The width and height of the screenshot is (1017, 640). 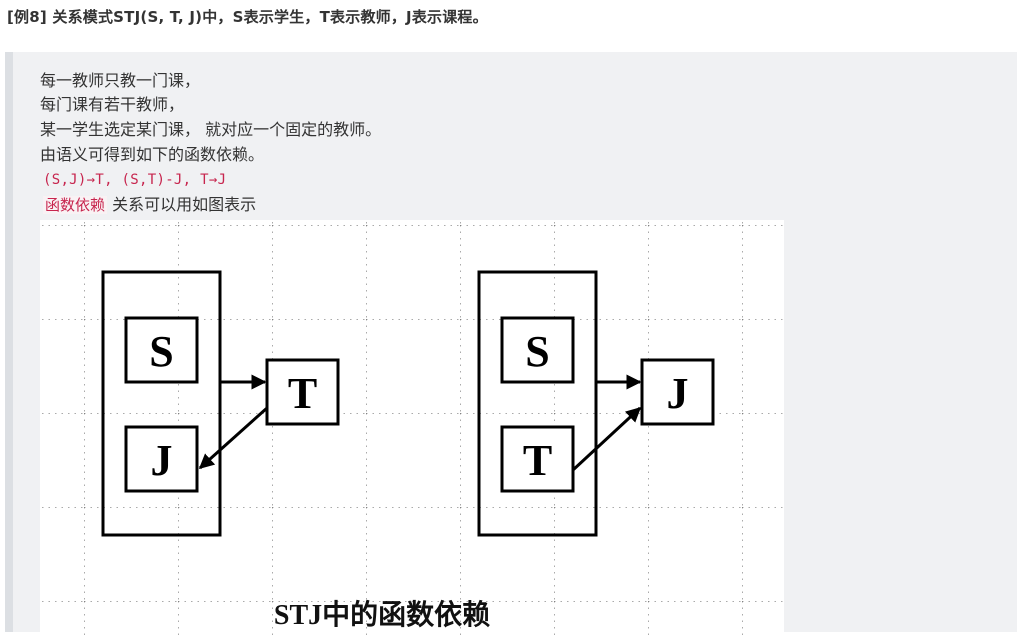 What do you see at coordinates (211, 129) in the screenshot?
I see `text-line-3: 某一学生选定某门课， 就对应一个固定的教师。` at bounding box center [211, 129].